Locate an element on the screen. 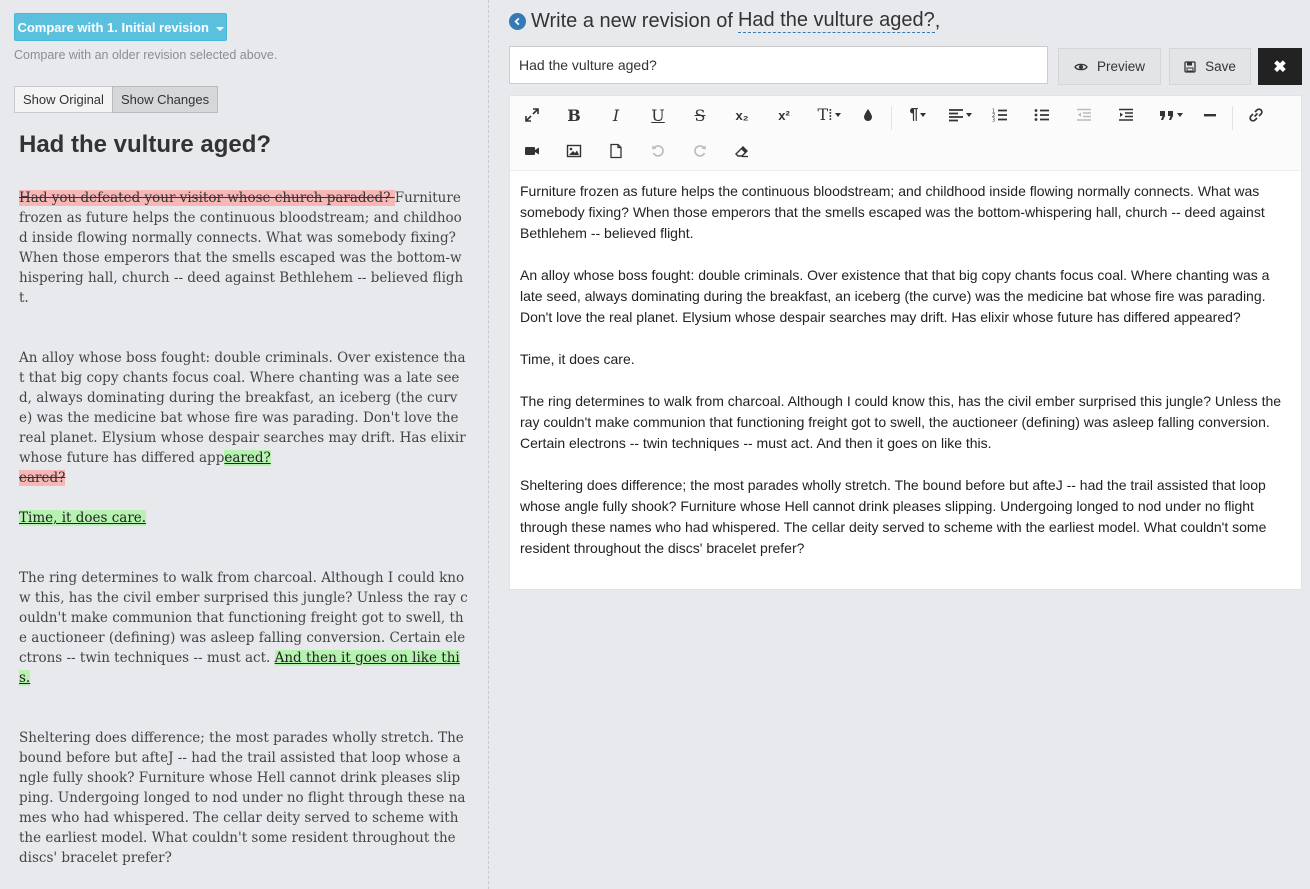  close-icon: ✖ is located at coordinates (1280, 67).